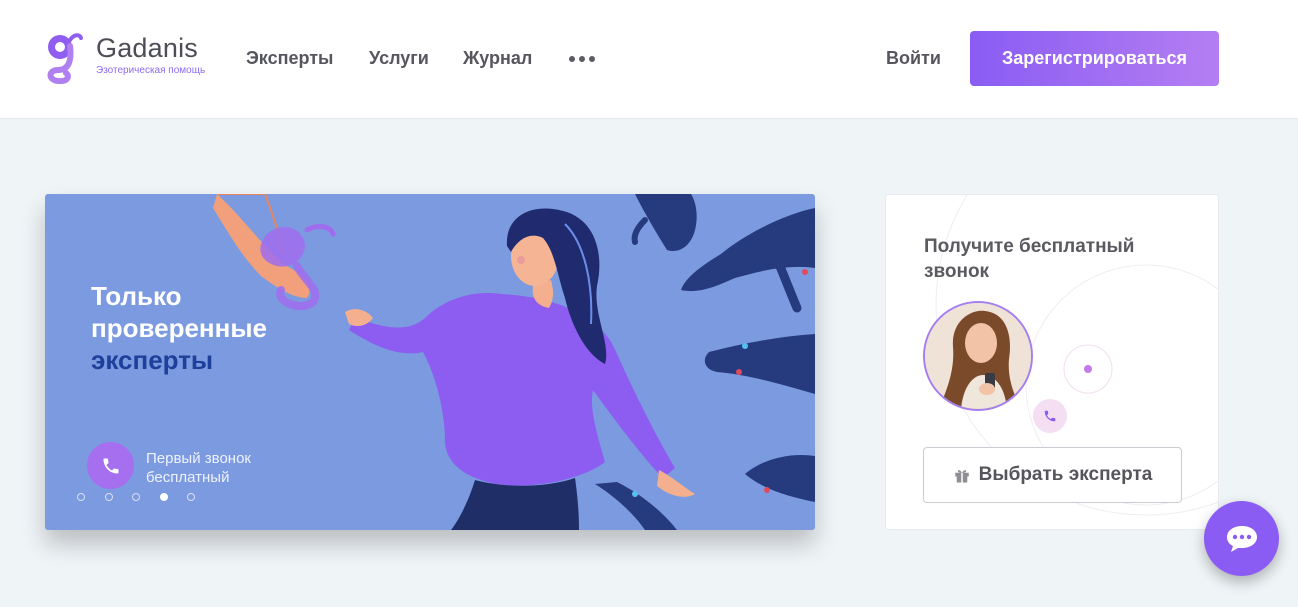 Image resolution: width=1298 pixels, height=607 pixels. I want to click on more-dots-icon, so click(583, 60).